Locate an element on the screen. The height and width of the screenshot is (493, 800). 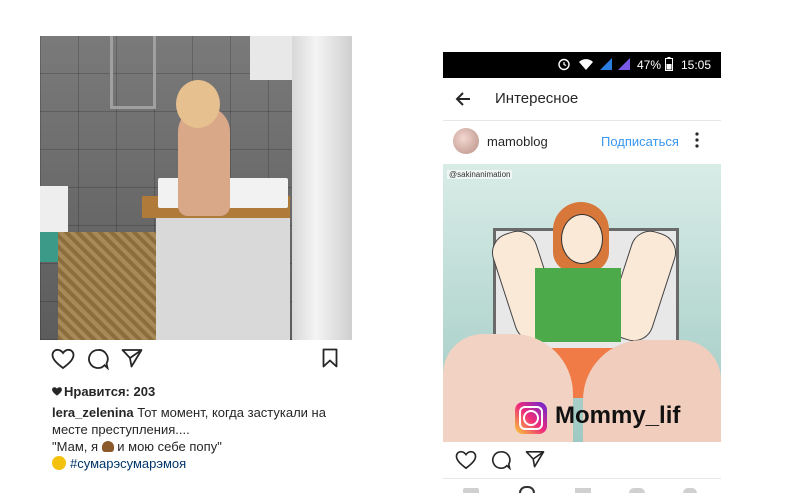
page-title: Интересное is located at coordinates (537, 98).